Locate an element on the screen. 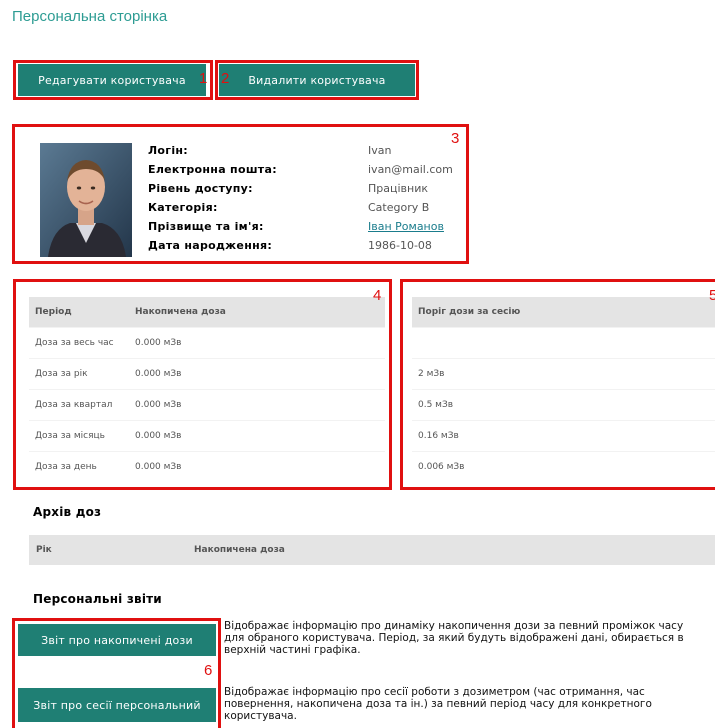 The width and height of the screenshot is (715, 728). annotation-number-6: 6 is located at coordinates (208, 670).